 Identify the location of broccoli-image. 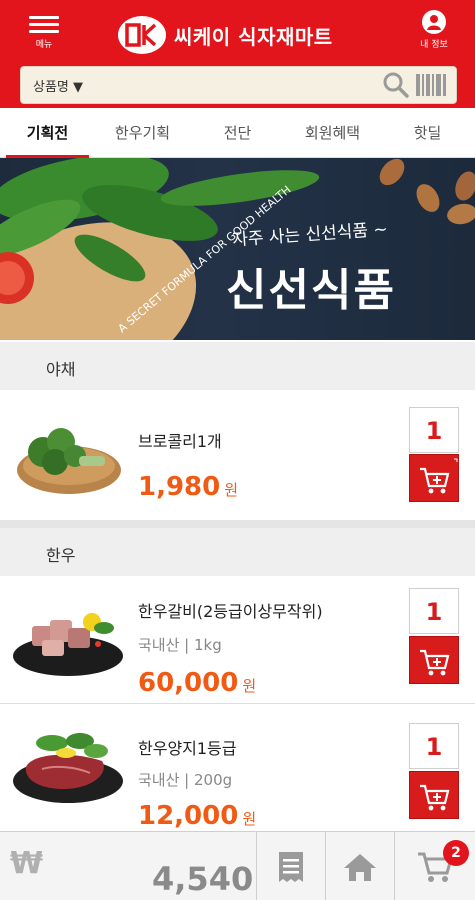
(69, 460).